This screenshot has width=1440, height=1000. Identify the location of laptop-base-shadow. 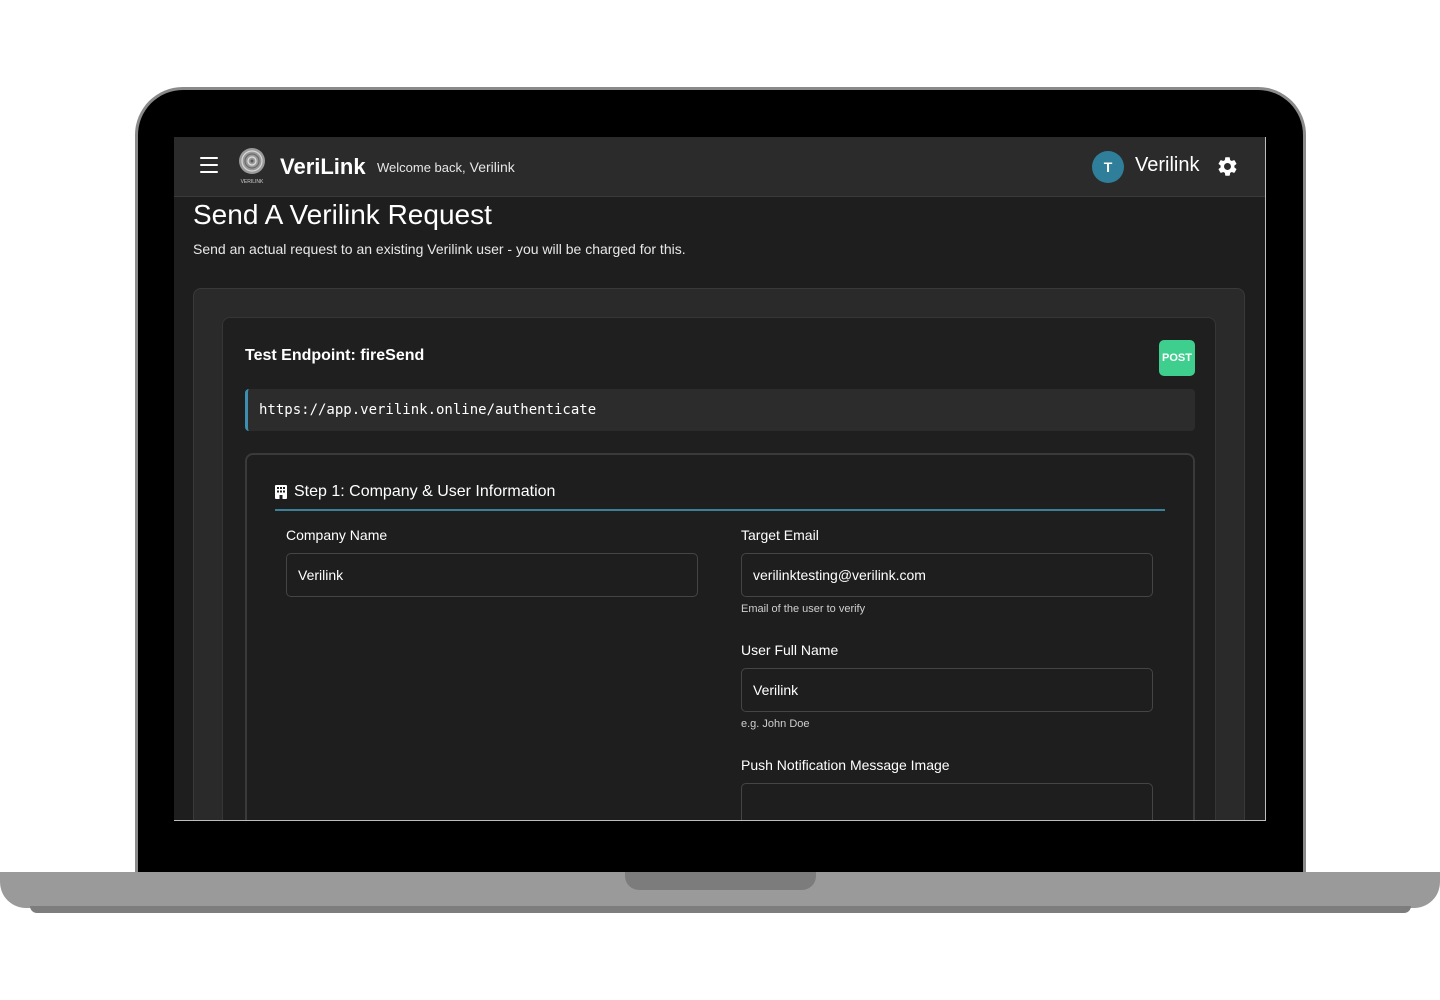
(720, 909).